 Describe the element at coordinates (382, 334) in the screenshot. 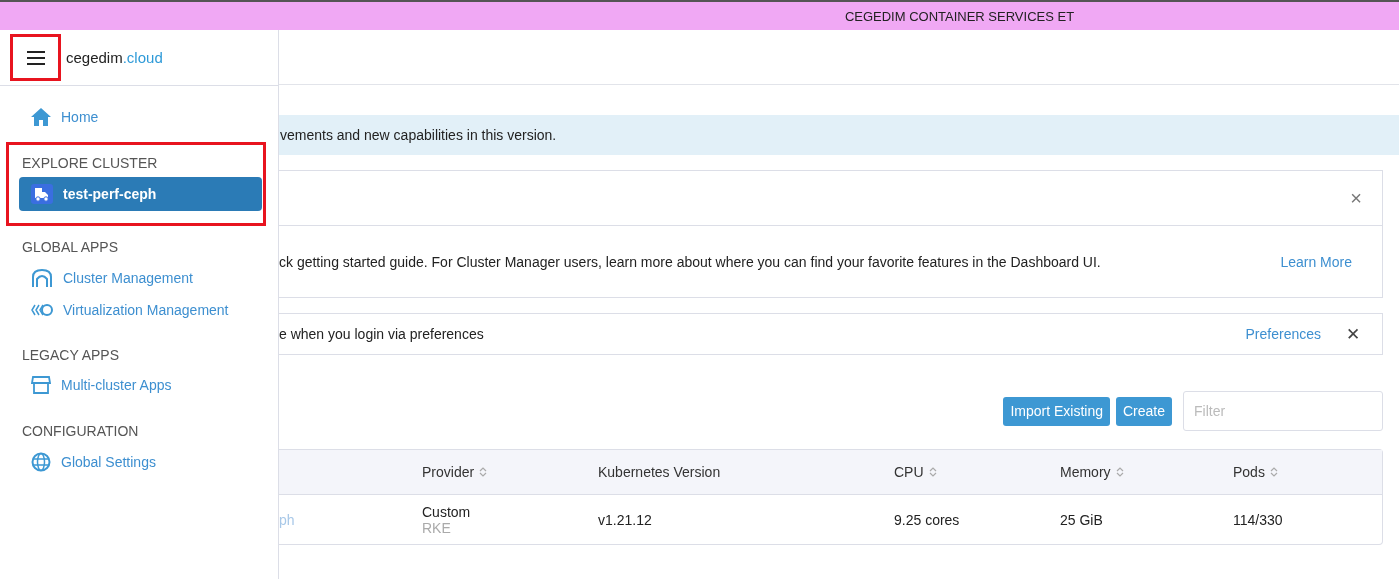

I see `preferences-text: e when you login via preferences` at that location.